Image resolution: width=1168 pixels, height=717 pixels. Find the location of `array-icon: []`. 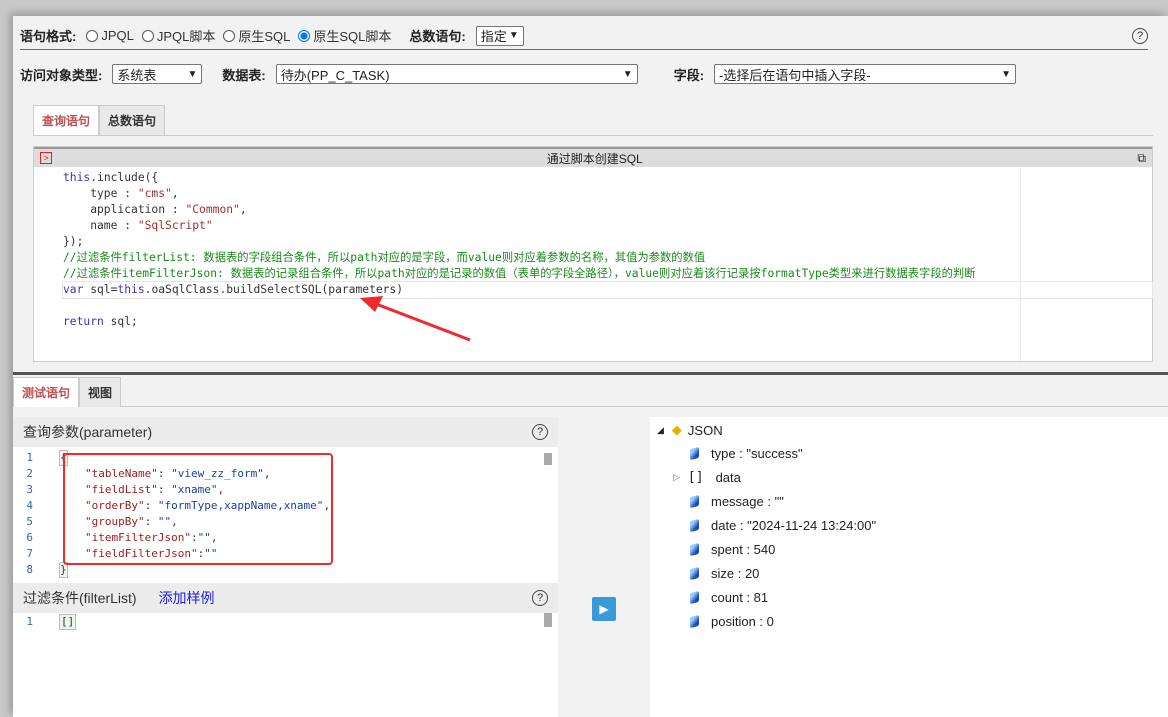

array-icon: [] is located at coordinates (695, 477).